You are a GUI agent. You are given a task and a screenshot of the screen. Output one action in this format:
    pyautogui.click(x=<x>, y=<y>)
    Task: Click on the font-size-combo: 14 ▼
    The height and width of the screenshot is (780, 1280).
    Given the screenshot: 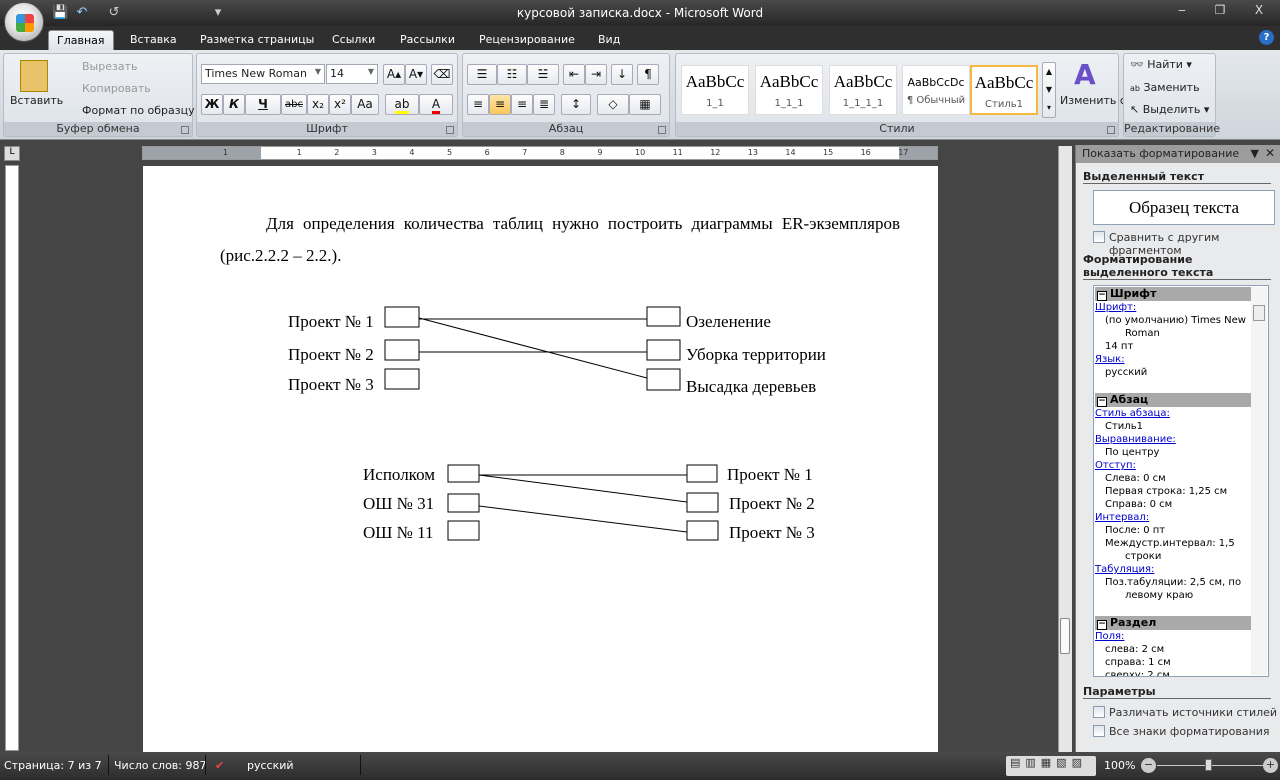 What is the action you would take?
    pyautogui.click(x=352, y=74)
    